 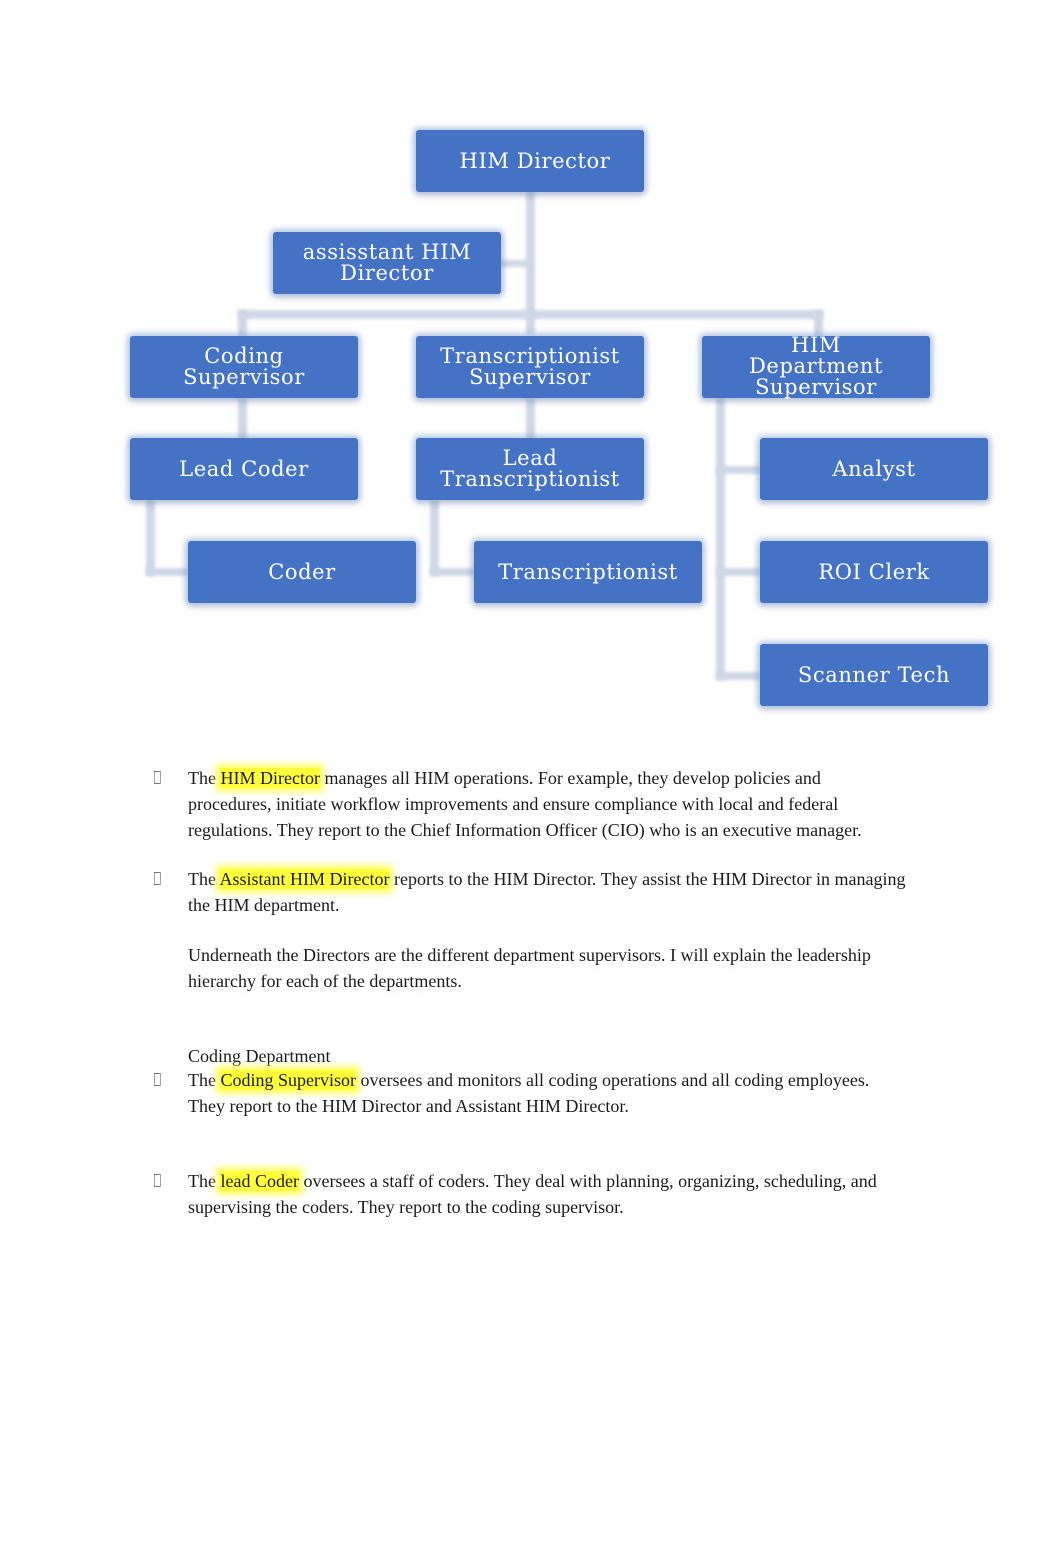 What do you see at coordinates (288, 1080) in the screenshot?
I see `highlighted-term: Coding Supervisor` at bounding box center [288, 1080].